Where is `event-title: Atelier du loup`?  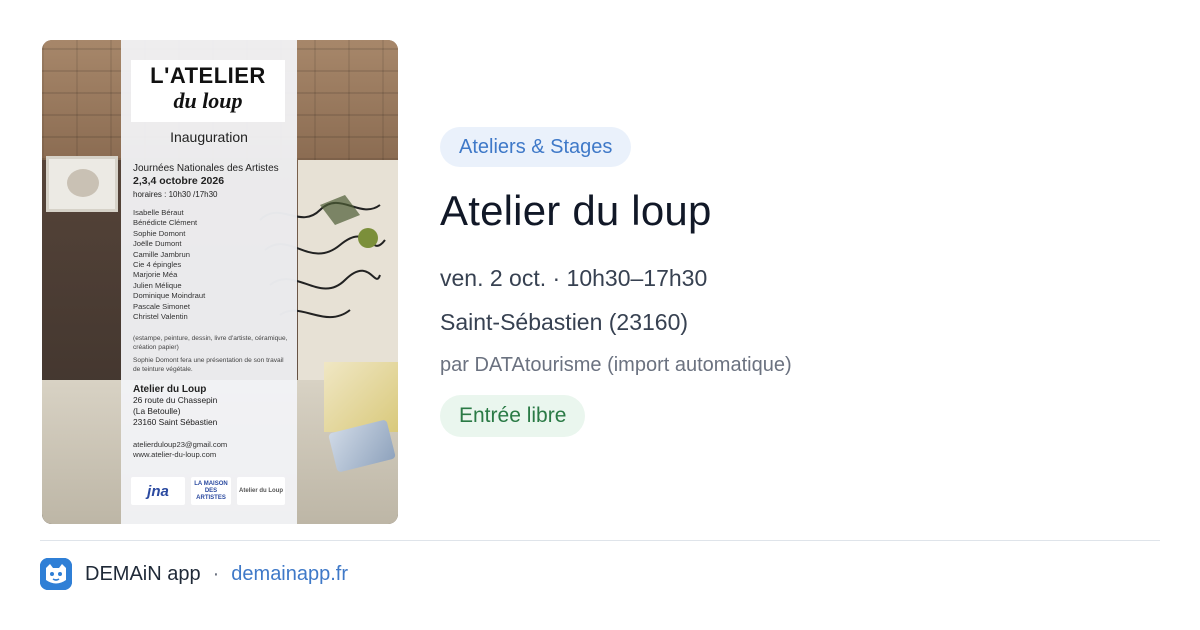 event-title: Atelier du loup is located at coordinates (576, 210).